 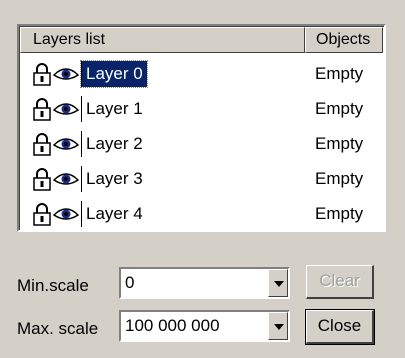 What do you see at coordinates (204, 283) in the screenshot?
I see `min-scale-combo: 0` at bounding box center [204, 283].